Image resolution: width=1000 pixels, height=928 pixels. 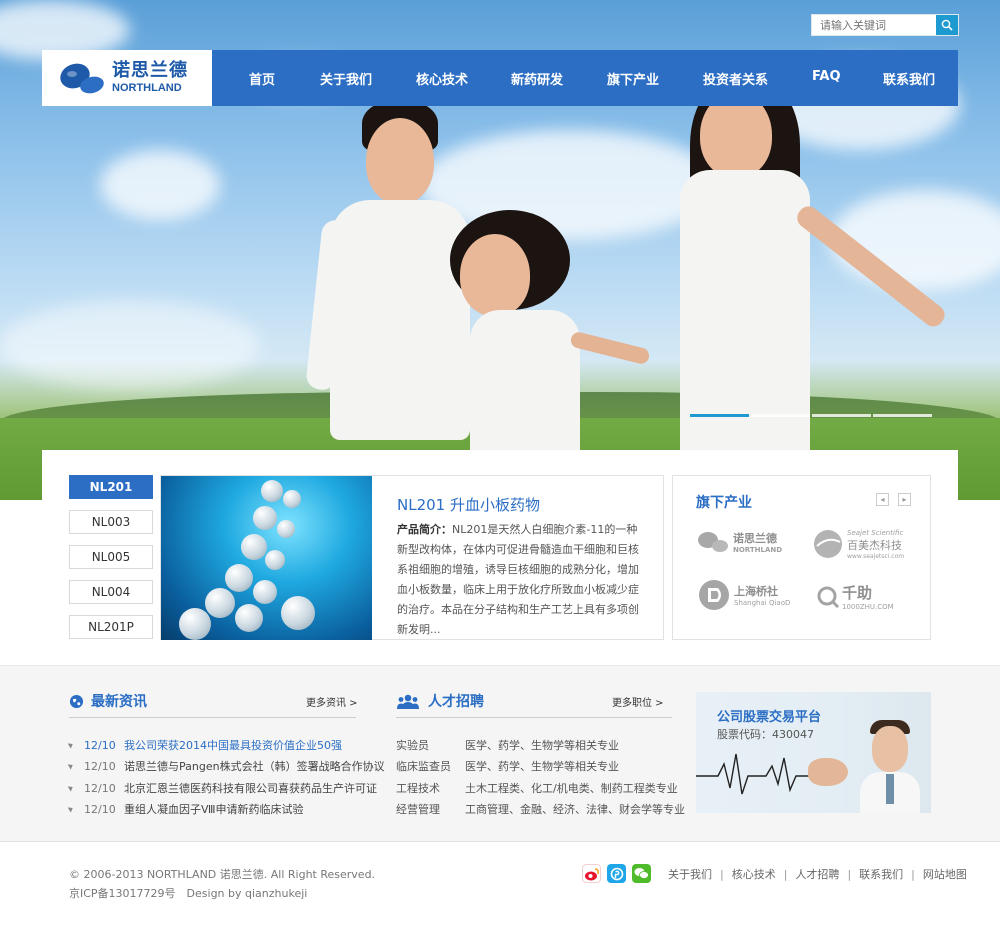 I want to click on news-text: 重组人凝血因子Ⅷ申请新药临床试验, so click(x=214, y=809).